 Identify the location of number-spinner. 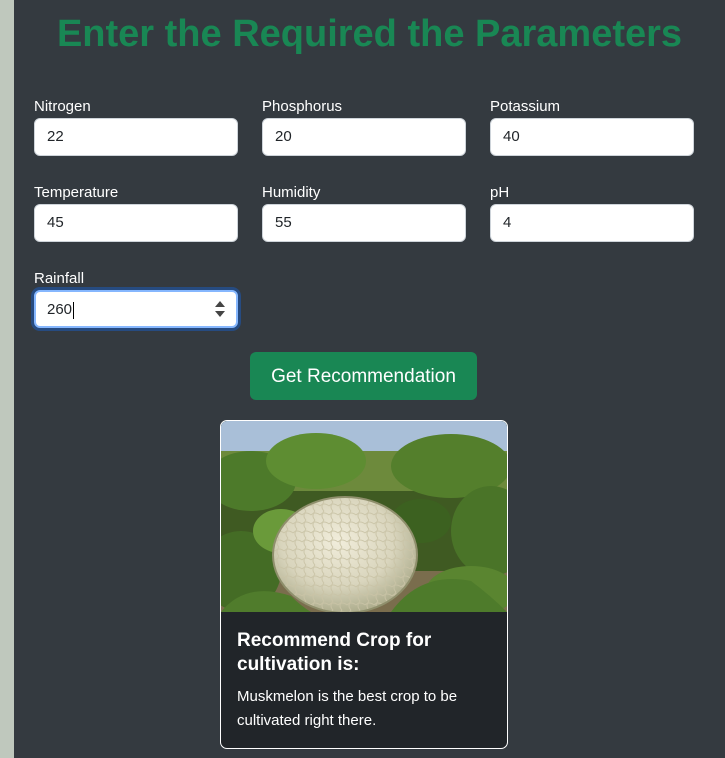
(220, 309).